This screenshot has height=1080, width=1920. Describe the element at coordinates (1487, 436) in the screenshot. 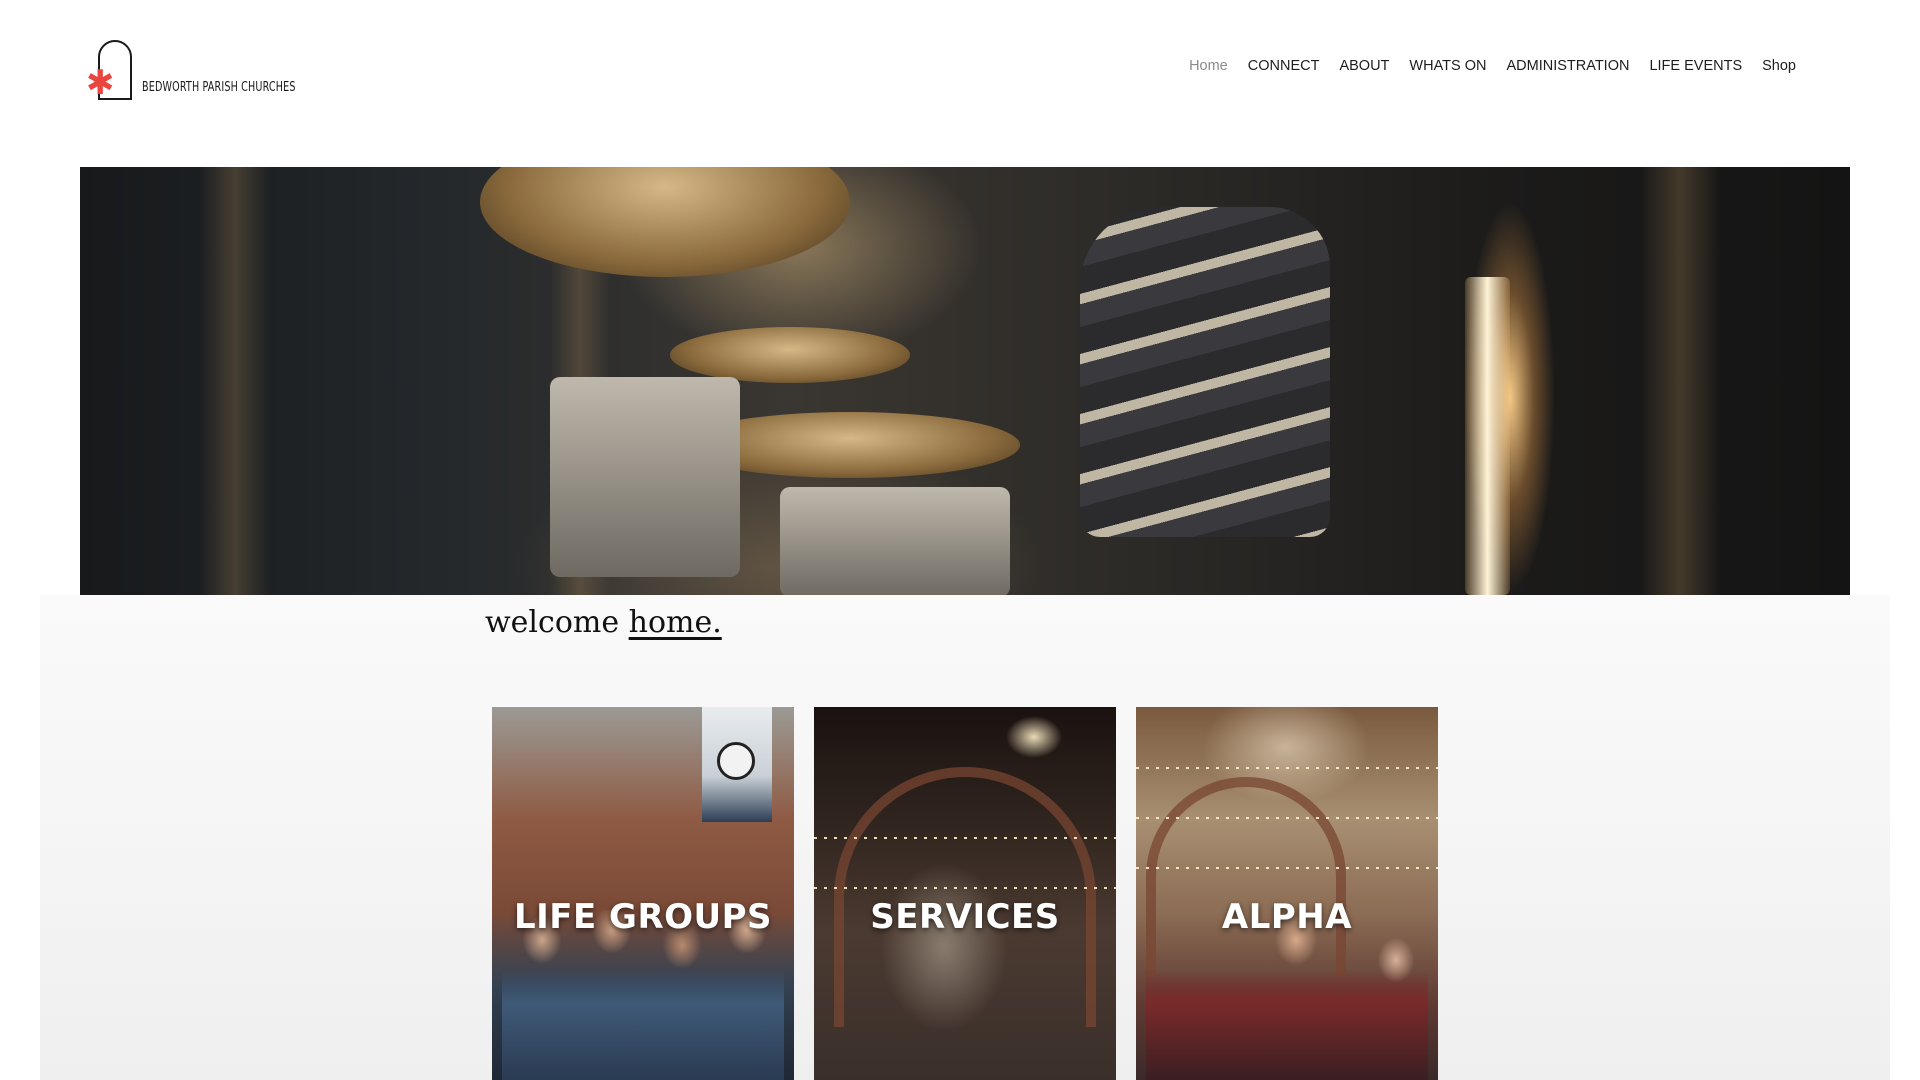

I see `hero-light` at that location.